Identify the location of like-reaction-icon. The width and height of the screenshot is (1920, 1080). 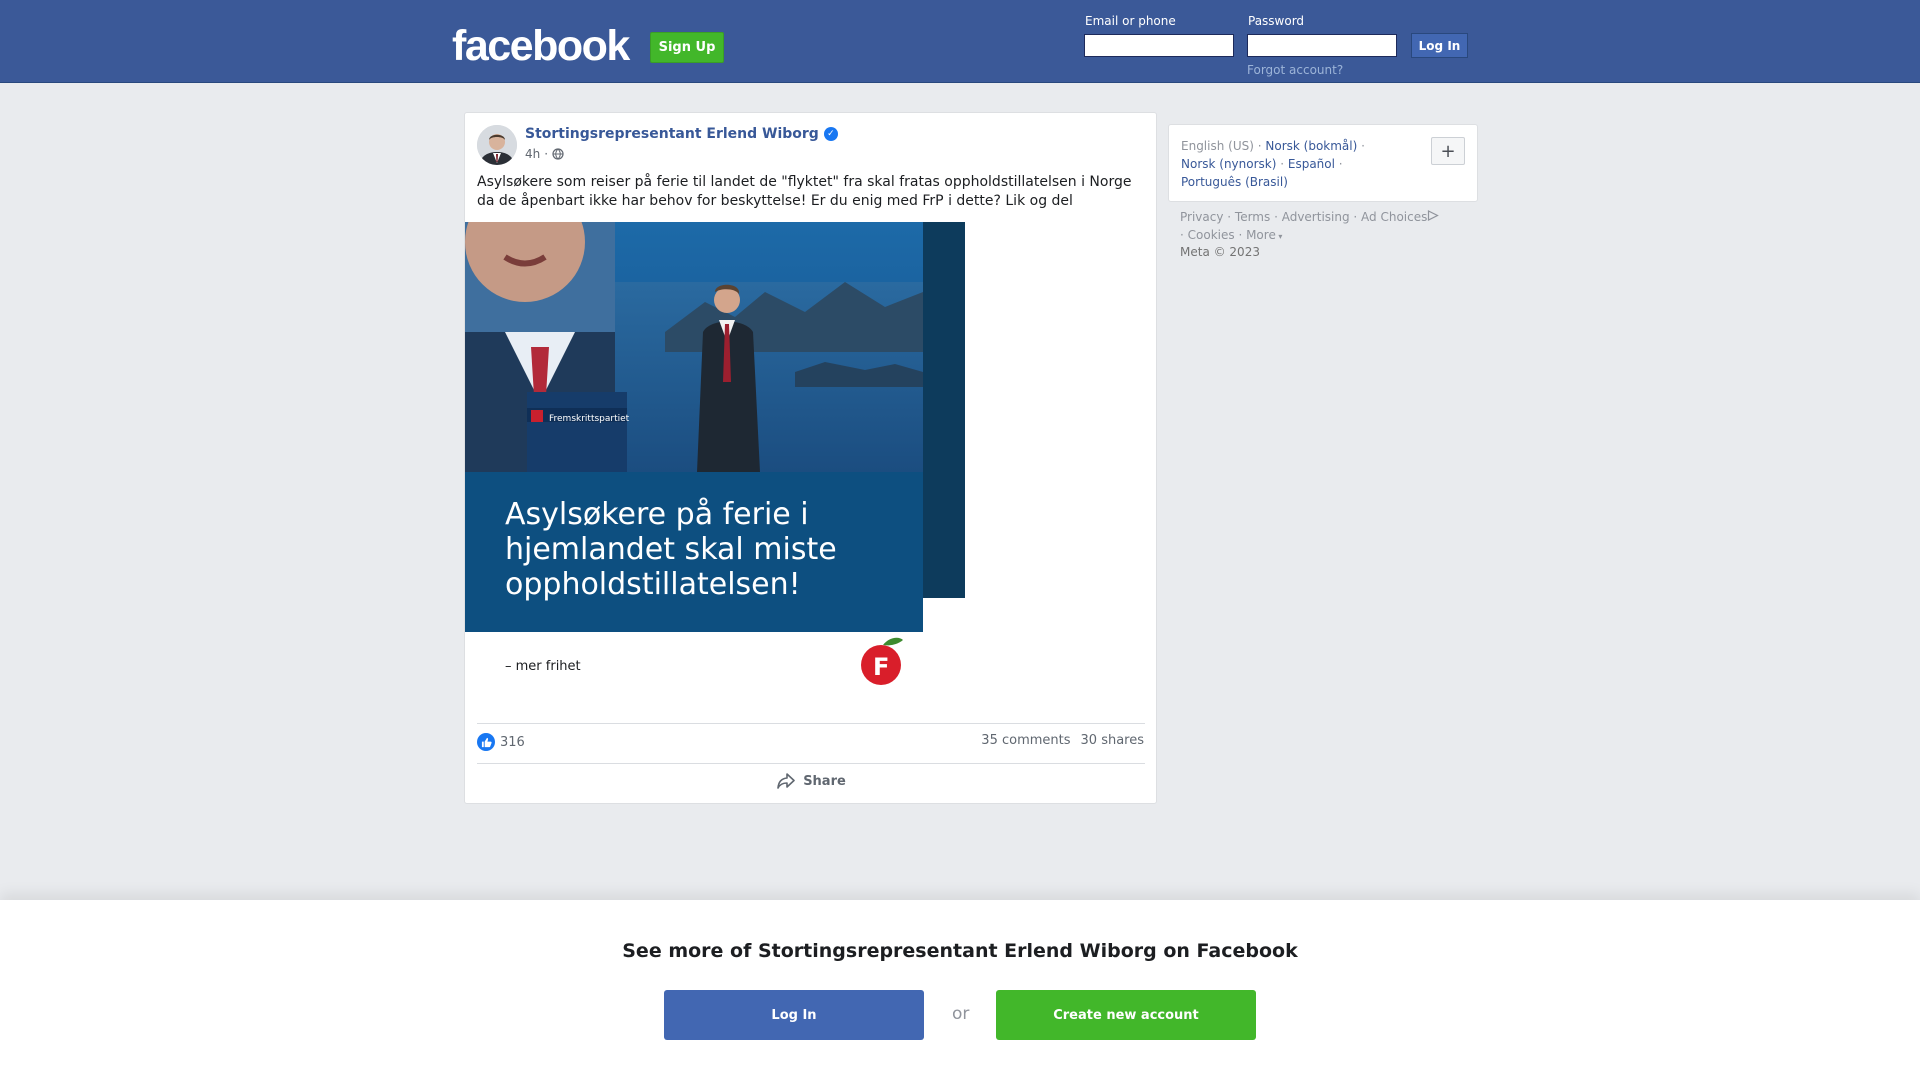
(486, 742).